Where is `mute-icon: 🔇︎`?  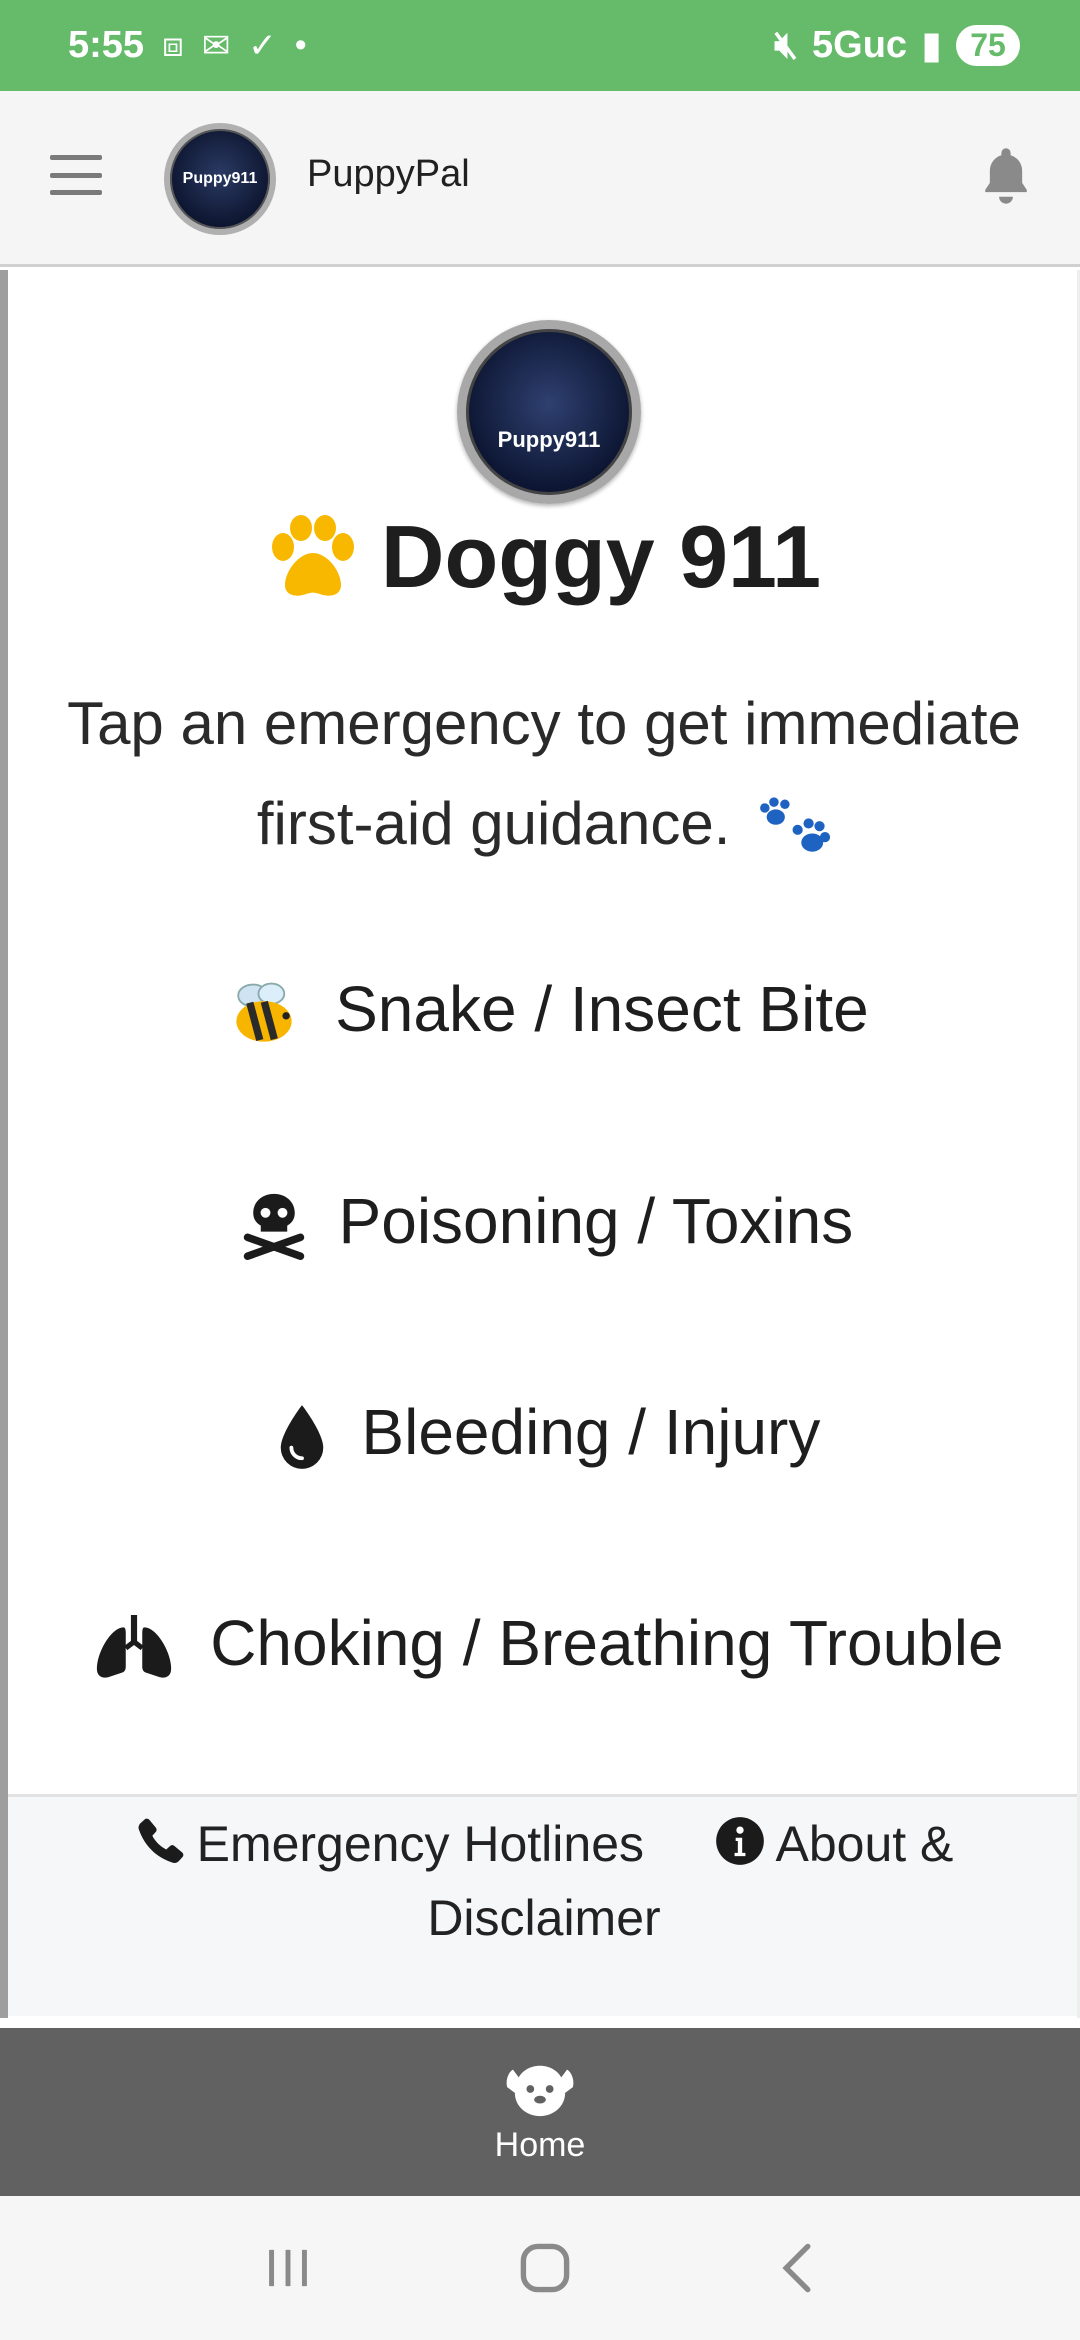 mute-icon: 🔇︎ is located at coordinates (786, 45).